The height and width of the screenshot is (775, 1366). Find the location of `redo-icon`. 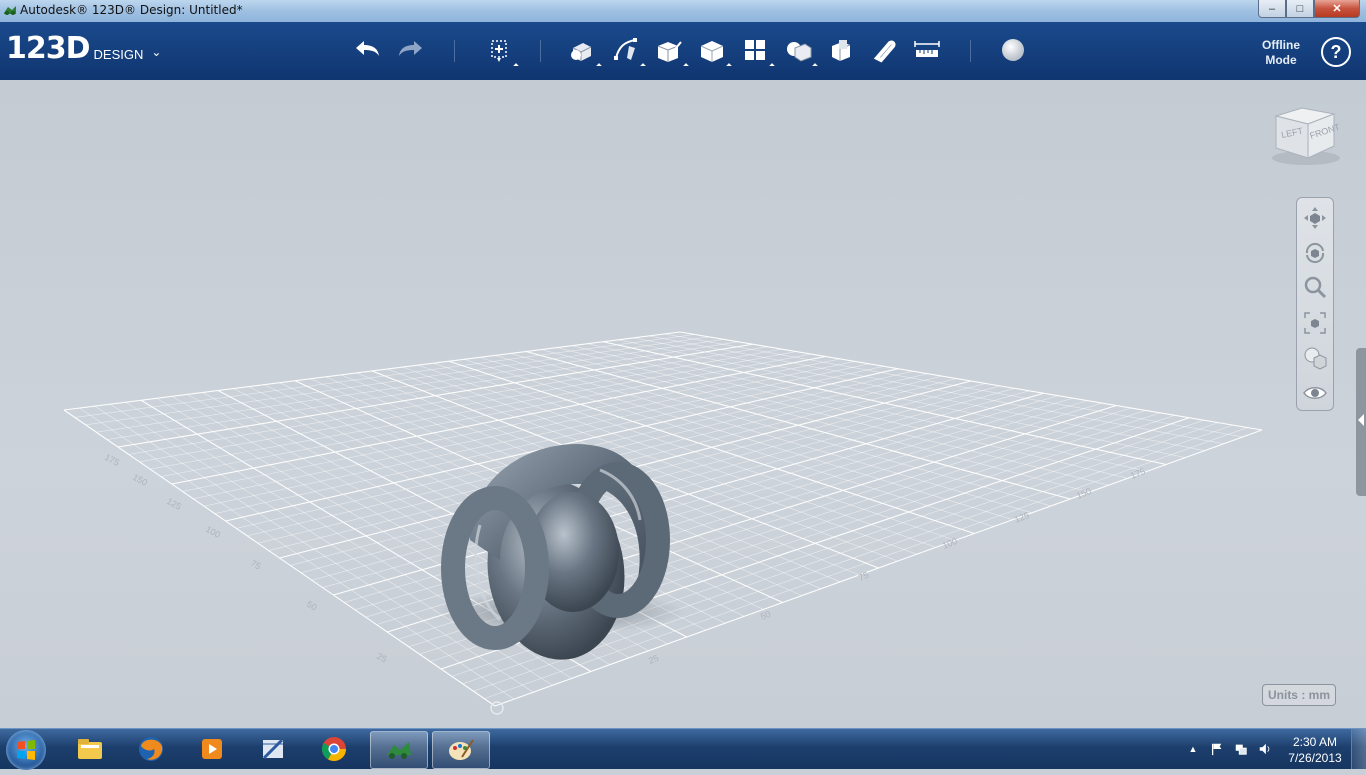

redo-icon is located at coordinates (410, 48).